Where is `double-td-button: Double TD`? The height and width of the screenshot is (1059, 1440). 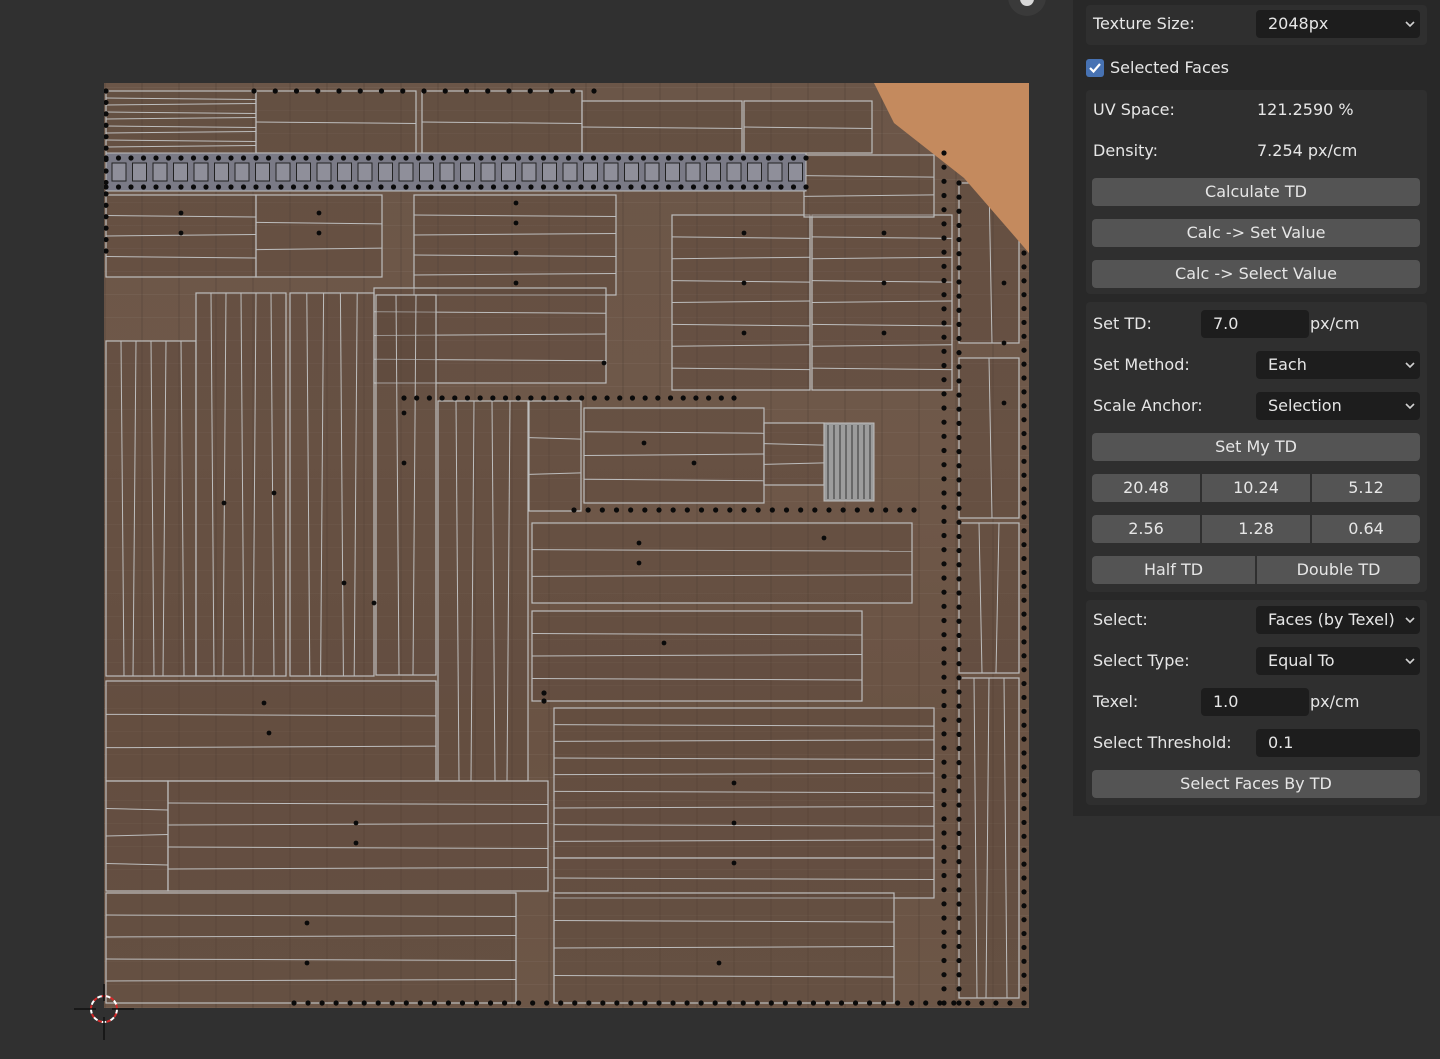 double-td-button: Double TD is located at coordinates (1338, 570).